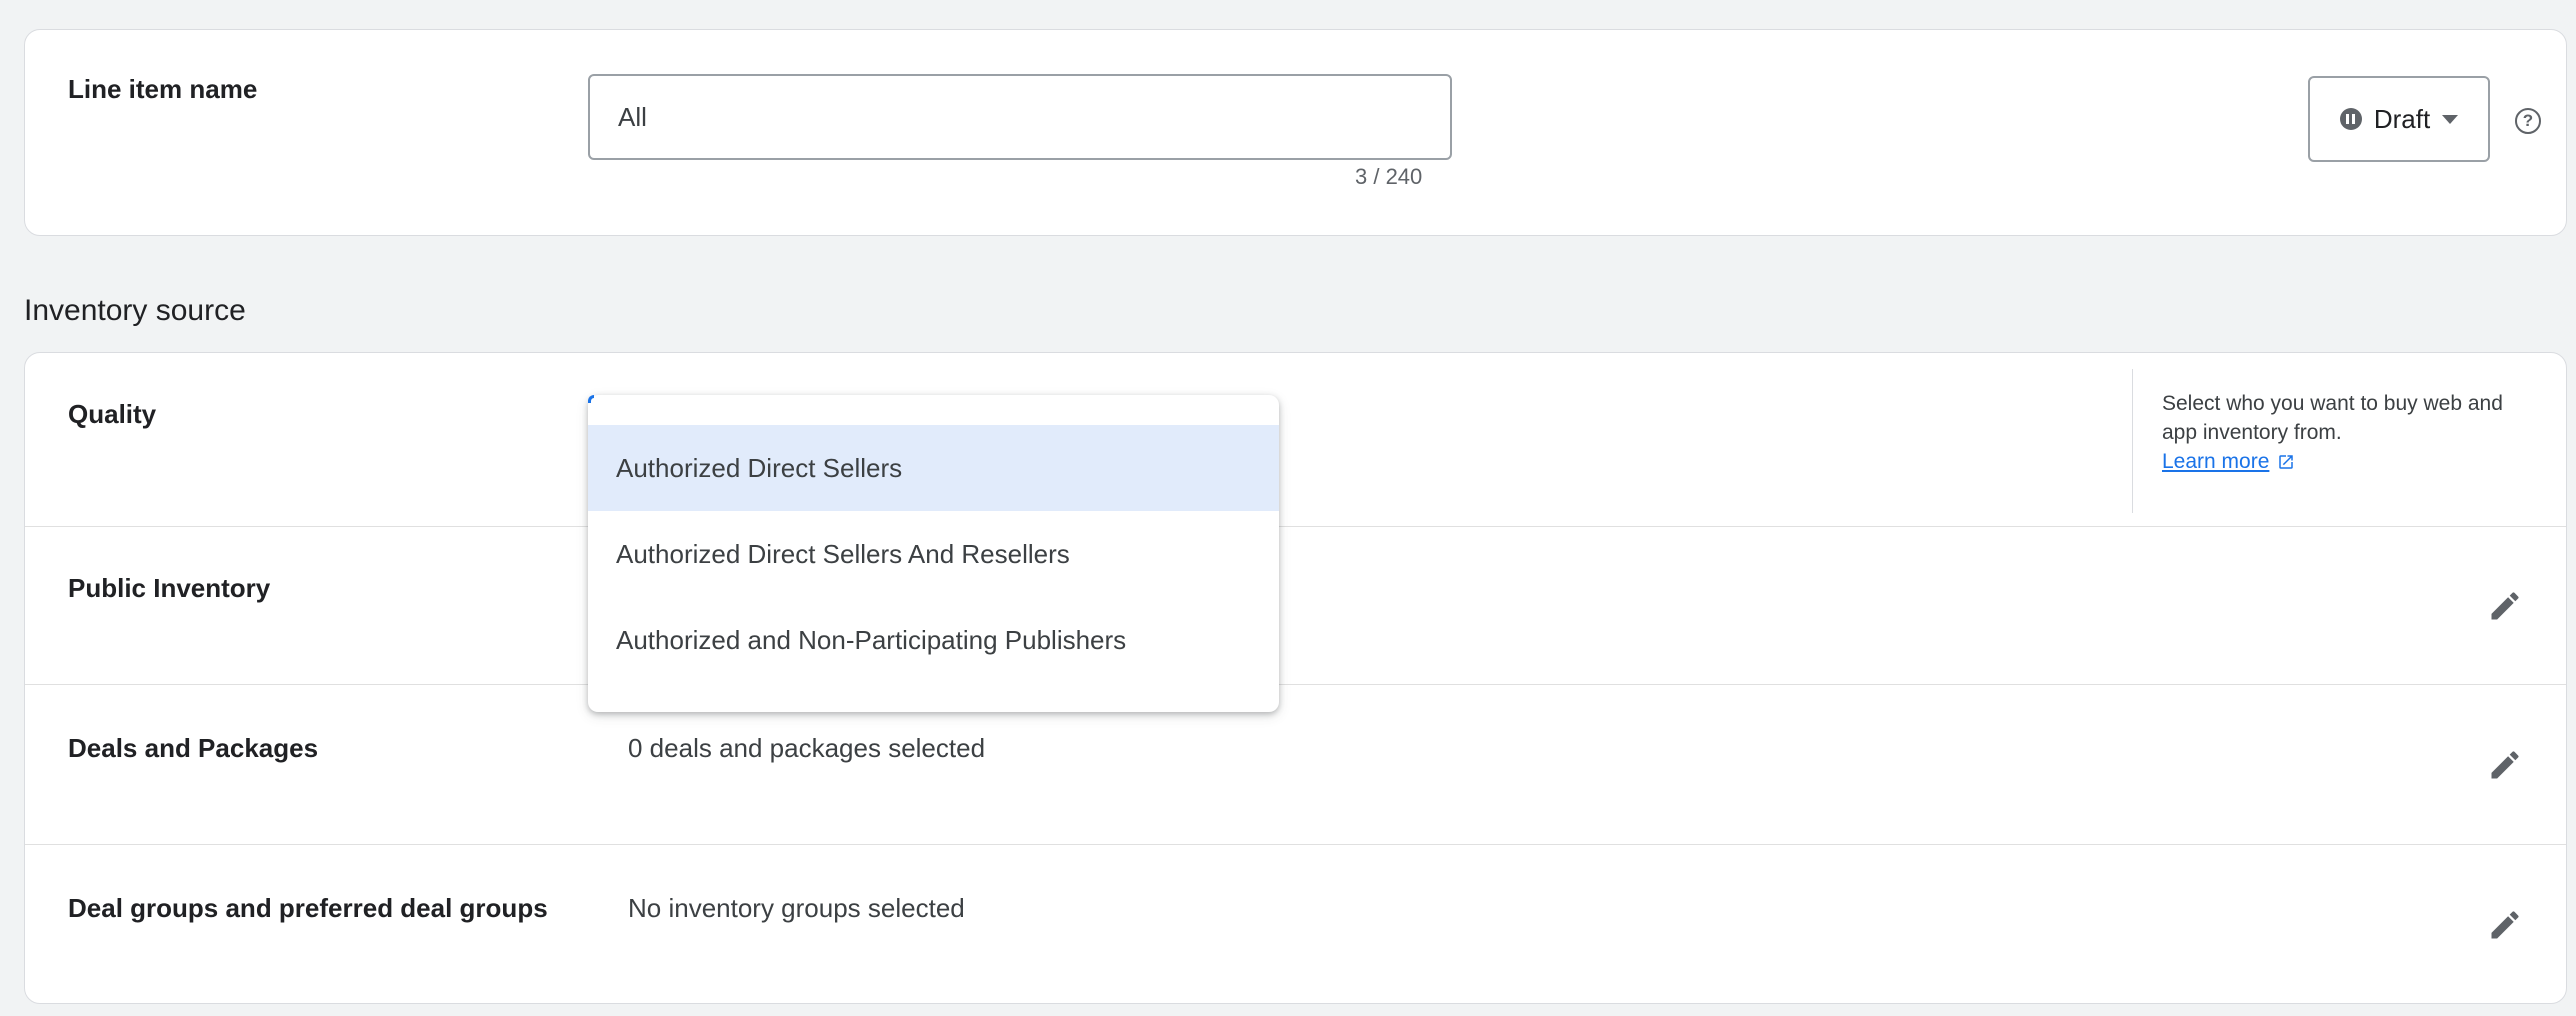 Image resolution: width=2576 pixels, height=1016 pixels. What do you see at coordinates (591, 399) in the screenshot?
I see `focus-indicator` at bounding box center [591, 399].